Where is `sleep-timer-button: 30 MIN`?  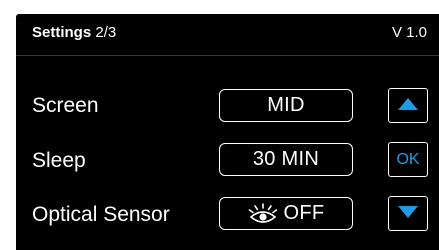
sleep-timer-button: 30 MIN is located at coordinates (286, 159).